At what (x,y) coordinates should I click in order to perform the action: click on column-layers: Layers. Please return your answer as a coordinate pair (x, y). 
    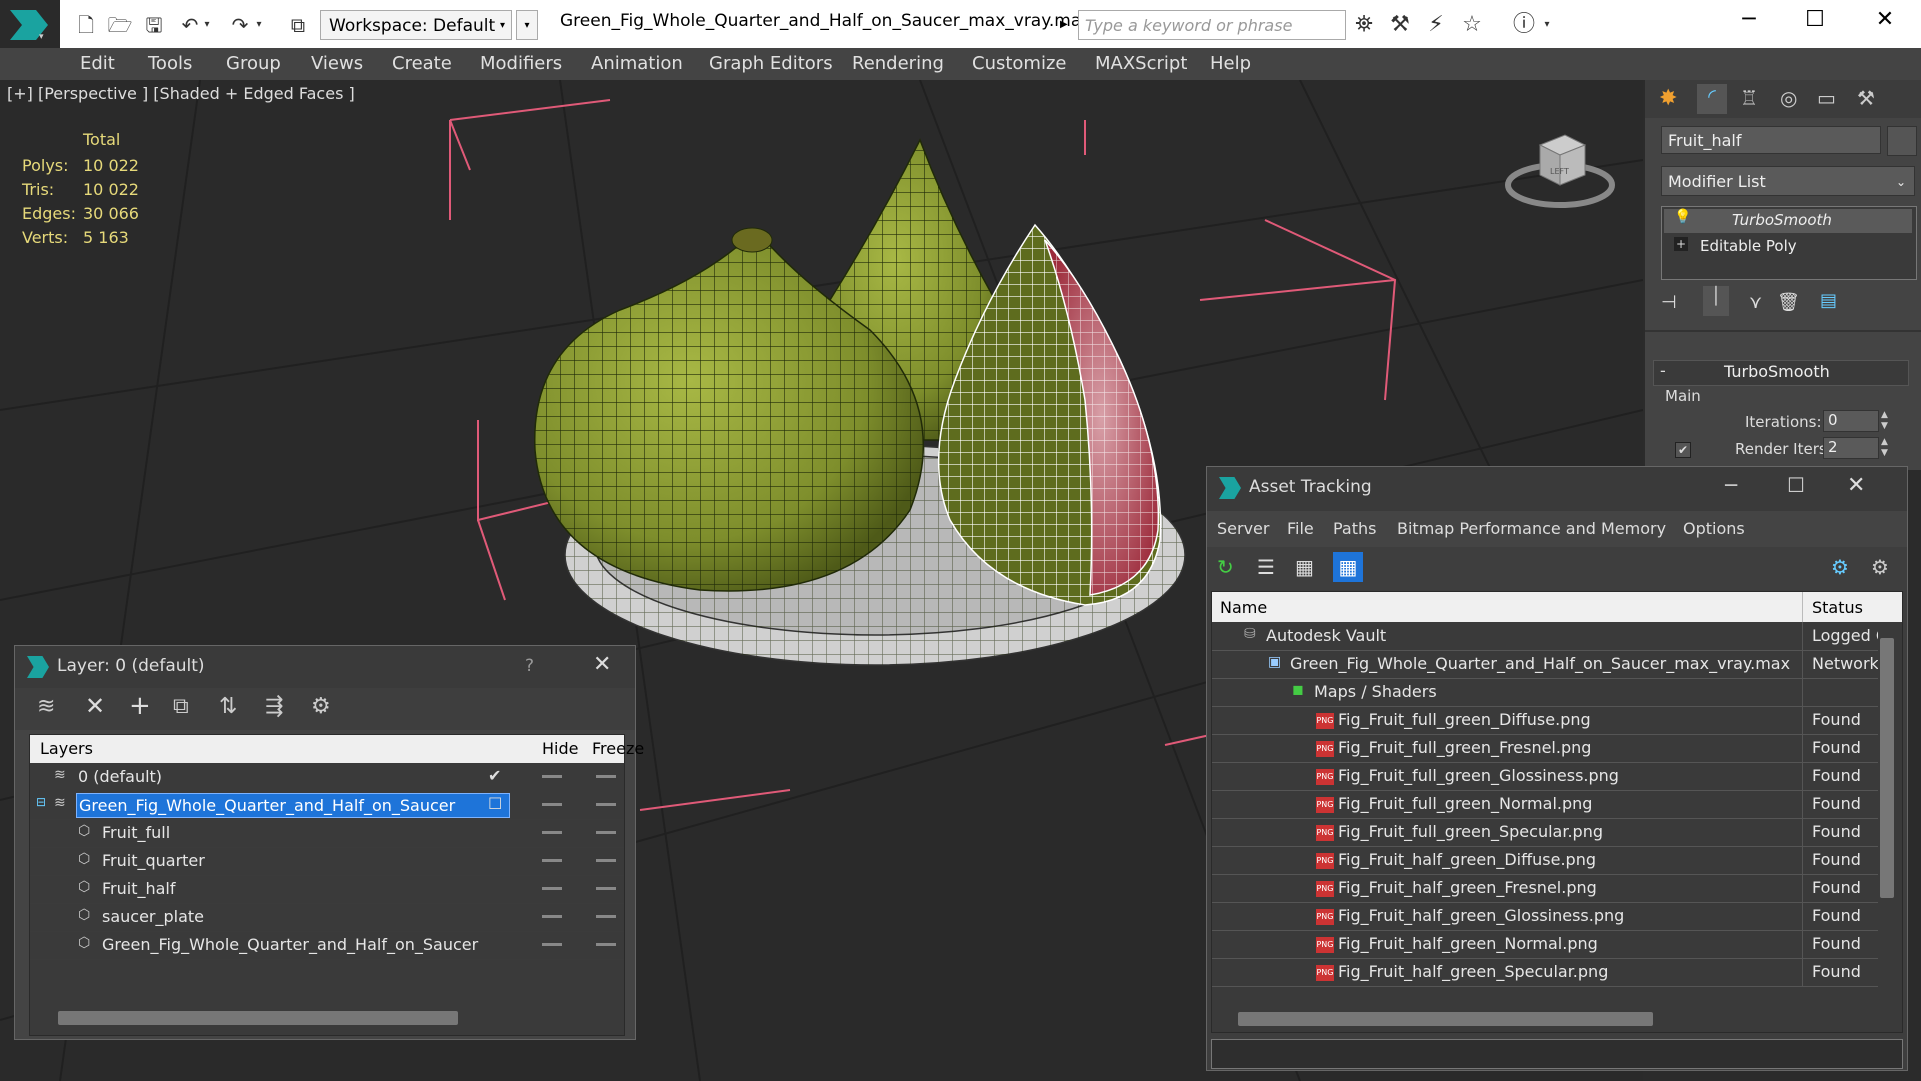
    Looking at the image, I should click on (66, 748).